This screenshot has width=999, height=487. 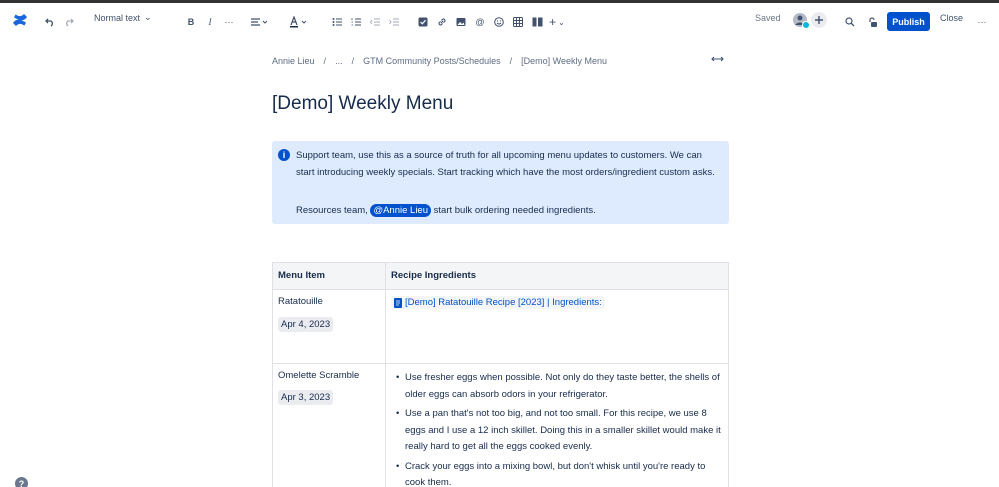 What do you see at coordinates (20, 20) in the screenshot?
I see `confluence-logo-icon` at bounding box center [20, 20].